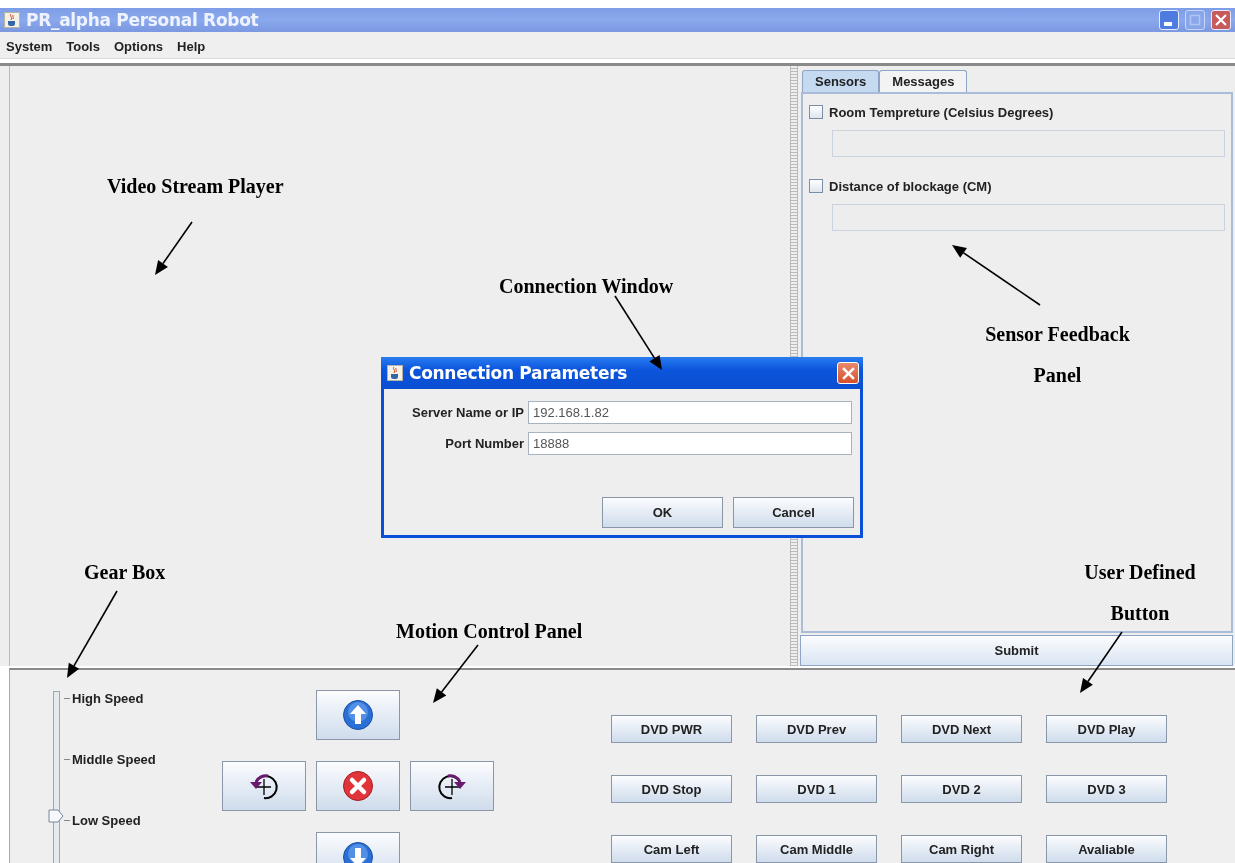 The width and height of the screenshot is (1235, 863). Describe the element at coordinates (1106, 789) in the screenshot. I see `user-button: DVD 3` at that location.